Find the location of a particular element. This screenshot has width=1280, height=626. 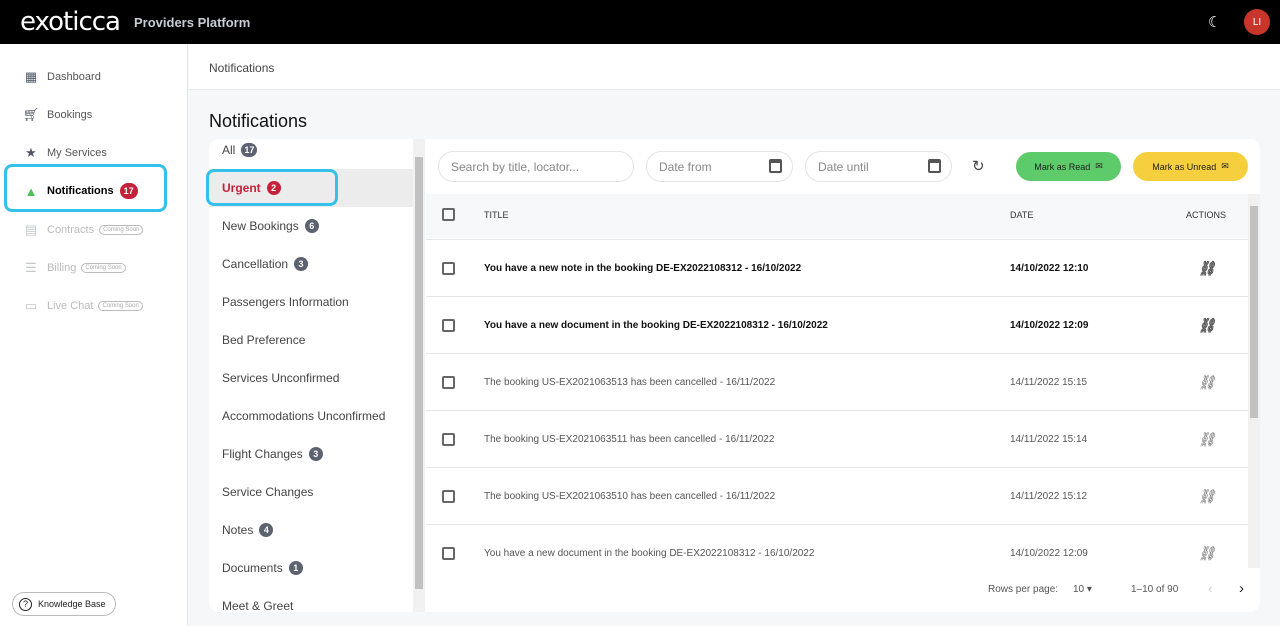

refresh-icon: ↻ is located at coordinates (978, 166).